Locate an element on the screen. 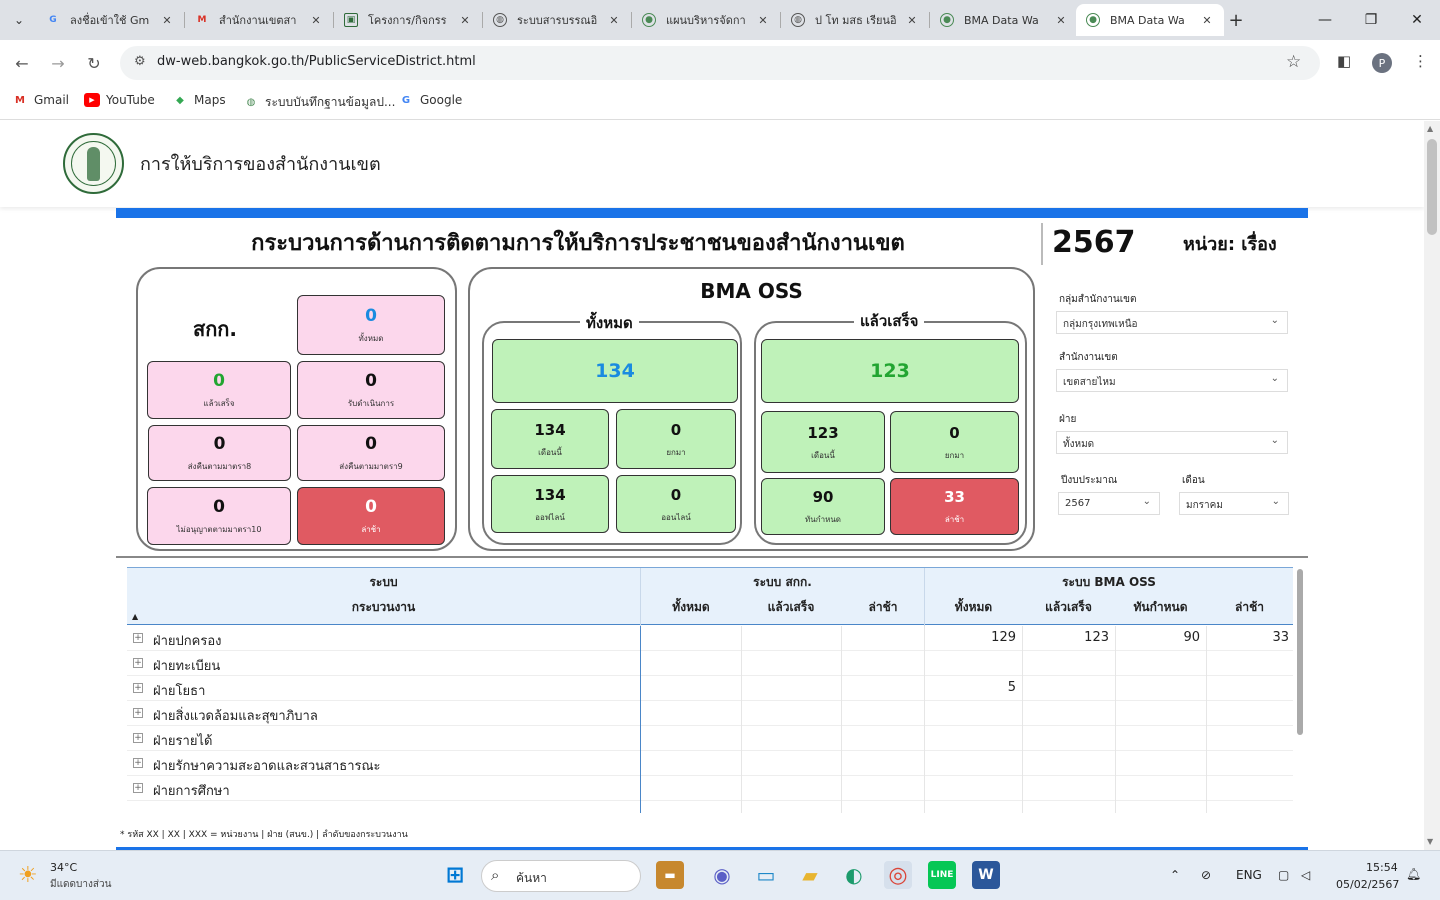 This screenshot has width=1440, height=900. language-indicator: ENG is located at coordinates (1249, 875).